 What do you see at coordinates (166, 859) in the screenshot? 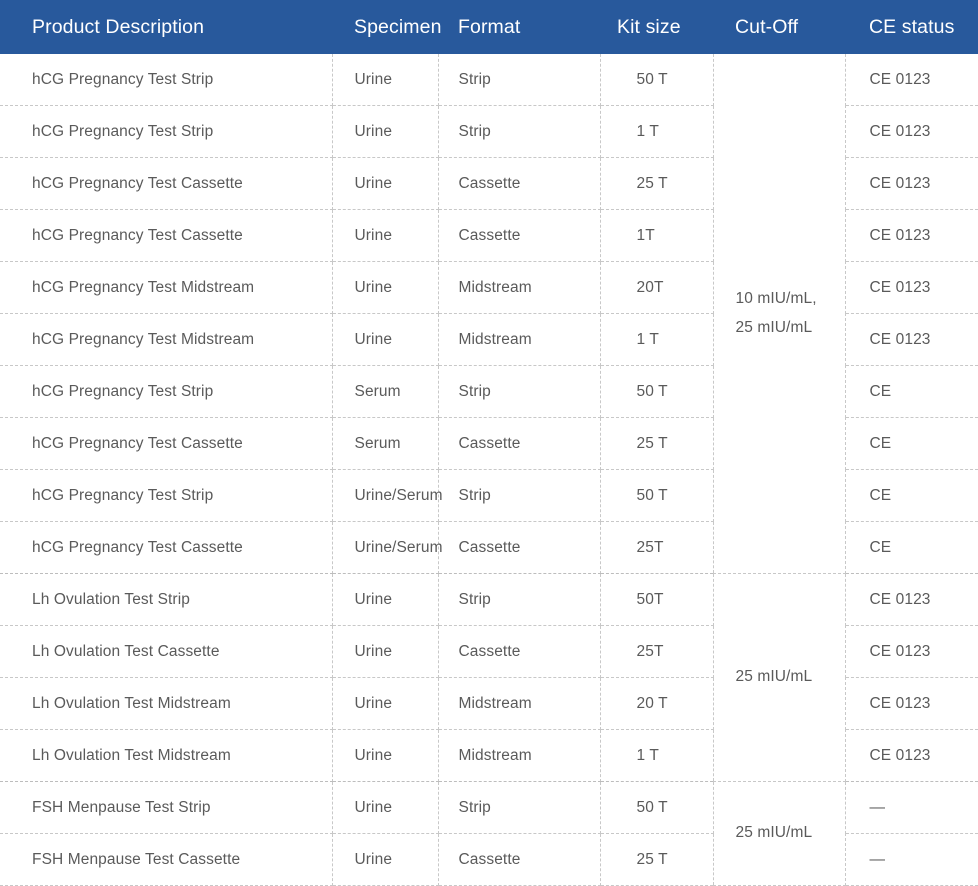
I see `cell-product-description: FSH Menpause Test Cassette` at bounding box center [166, 859].